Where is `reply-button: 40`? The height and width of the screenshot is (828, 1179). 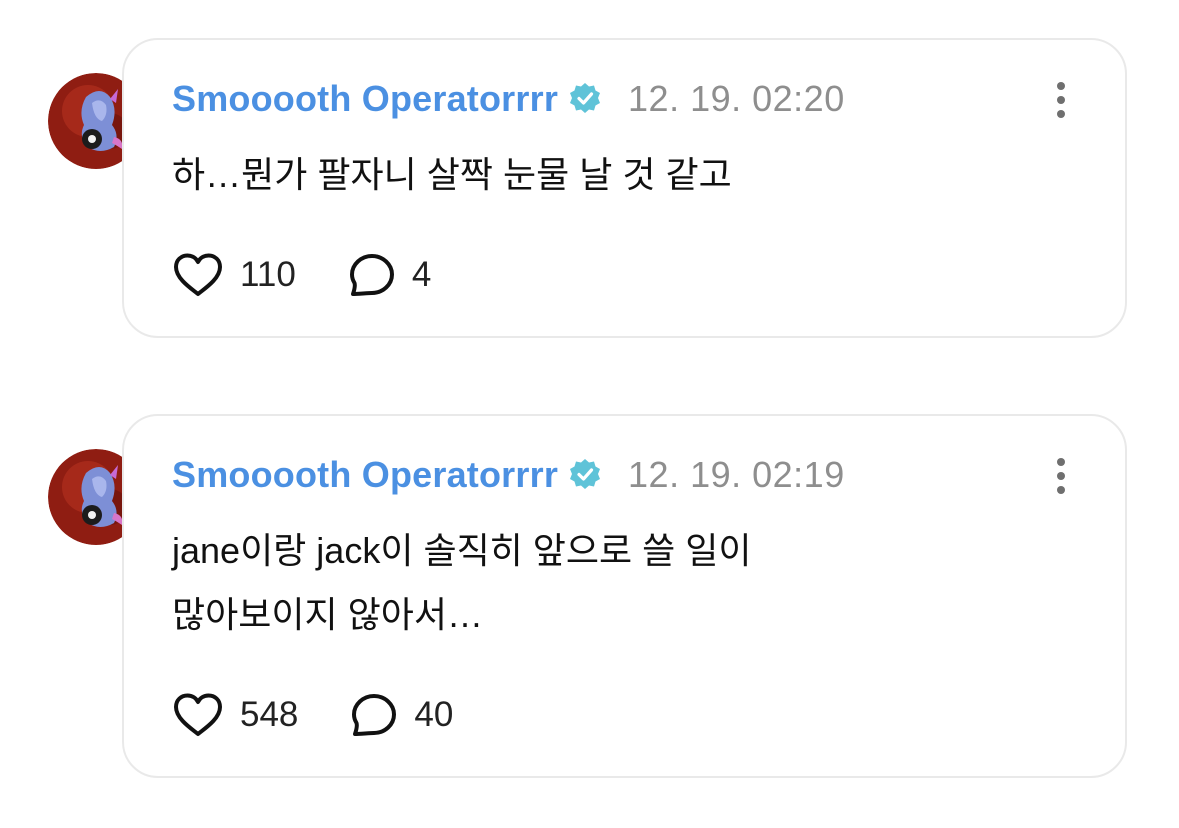 reply-button: 40 is located at coordinates (401, 715).